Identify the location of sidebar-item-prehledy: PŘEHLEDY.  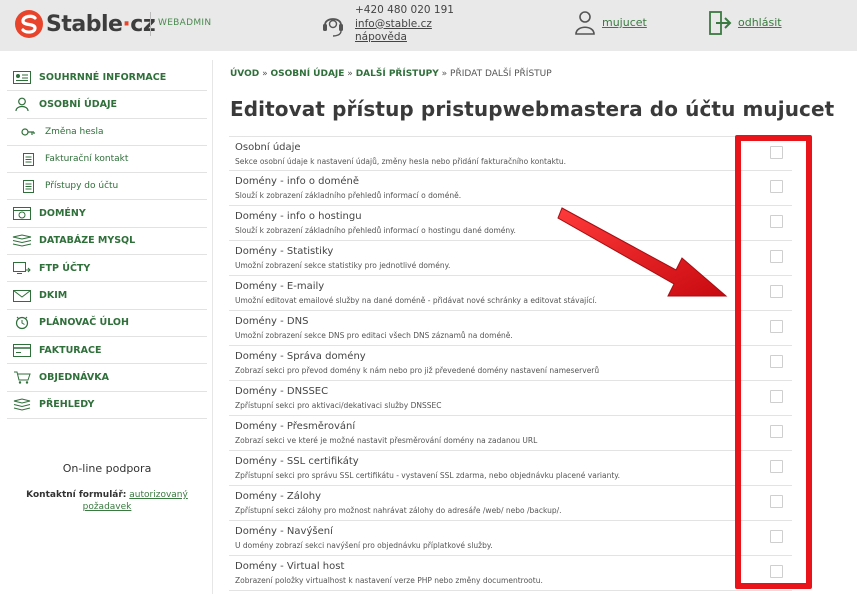
(107, 405).